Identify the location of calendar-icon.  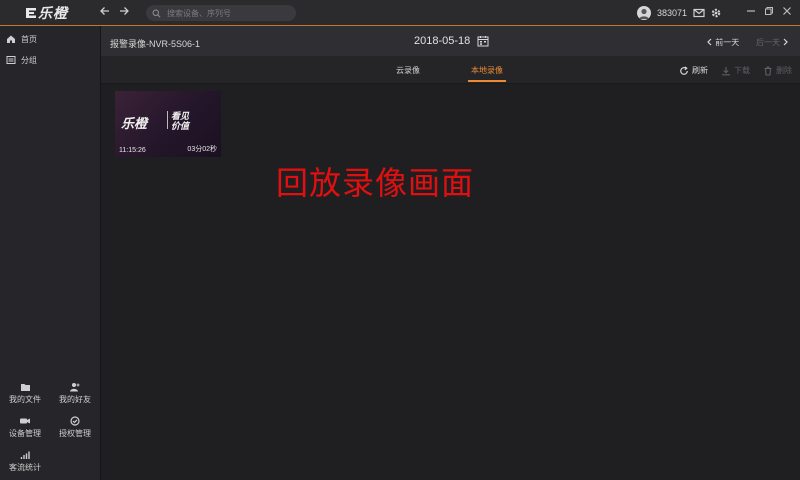
(483, 41).